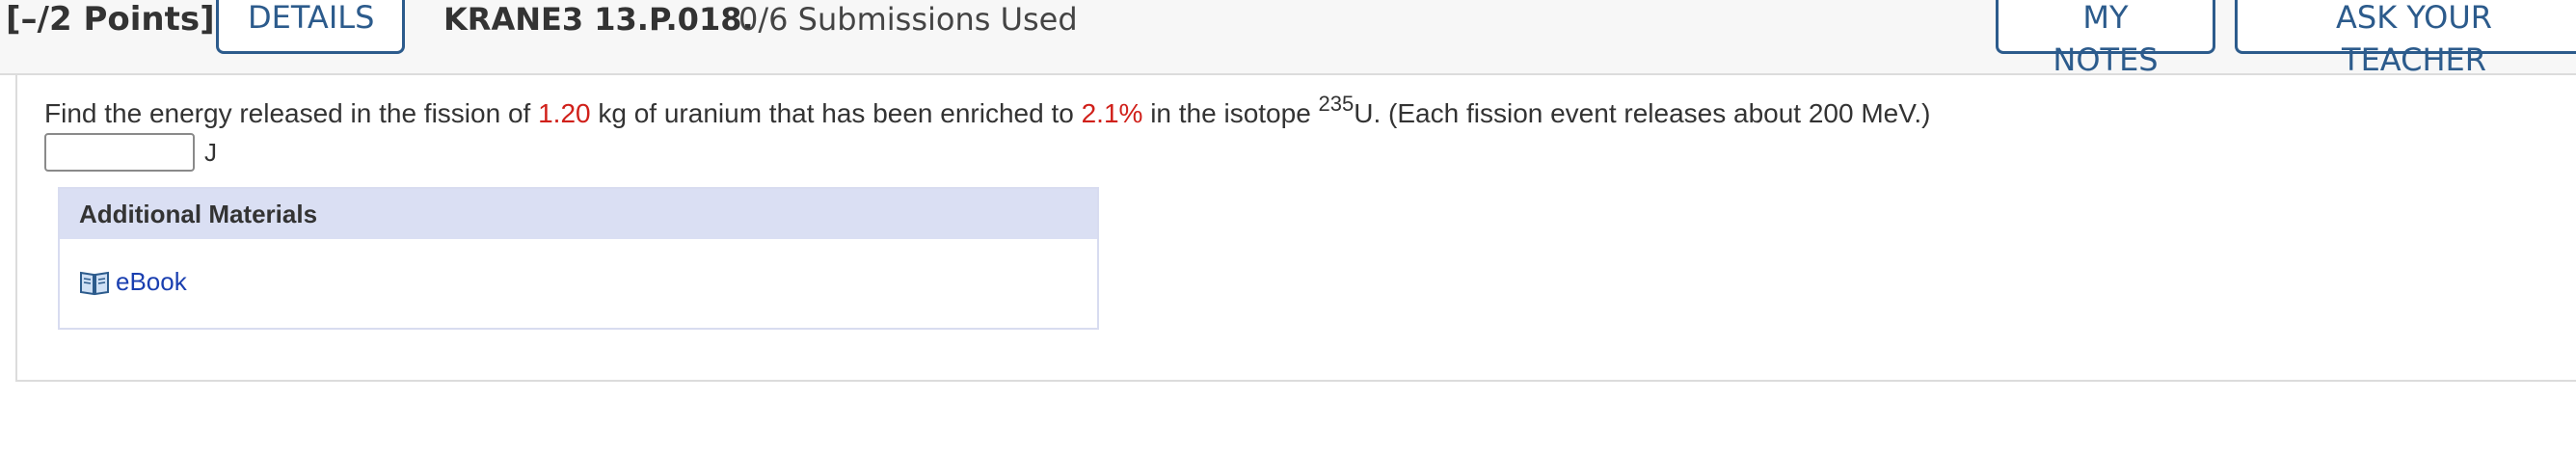 This screenshot has height=455, width=2576. I want to click on ebook-link: eBook, so click(133, 281).